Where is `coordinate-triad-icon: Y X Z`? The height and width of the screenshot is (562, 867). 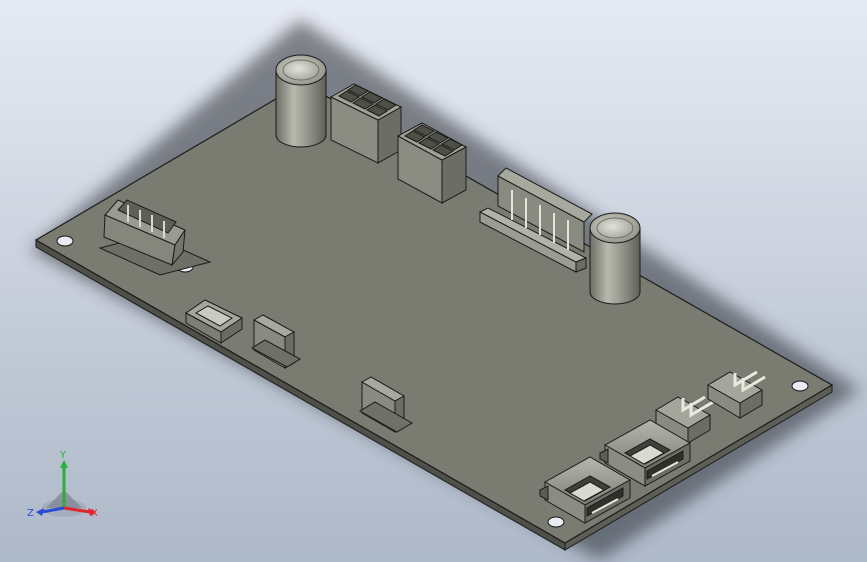
coordinate-triad-icon: Y X Z is located at coordinates (62, 484).